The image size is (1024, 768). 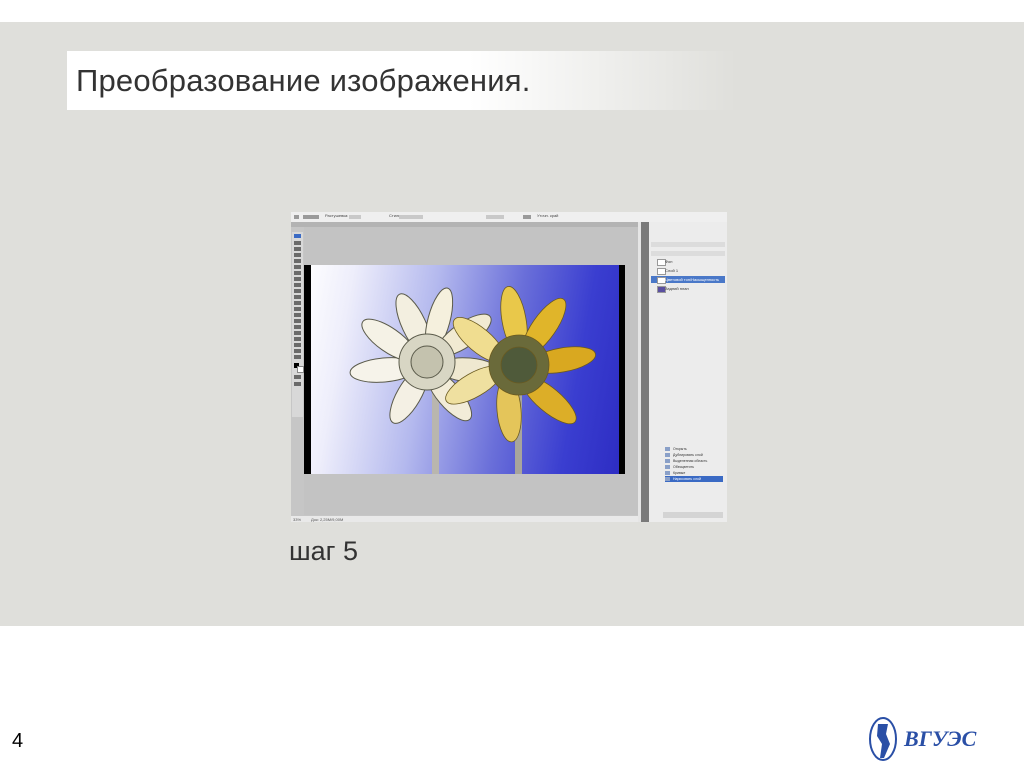 I want to click on lasso-tool-icon, so click(x=297, y=249).